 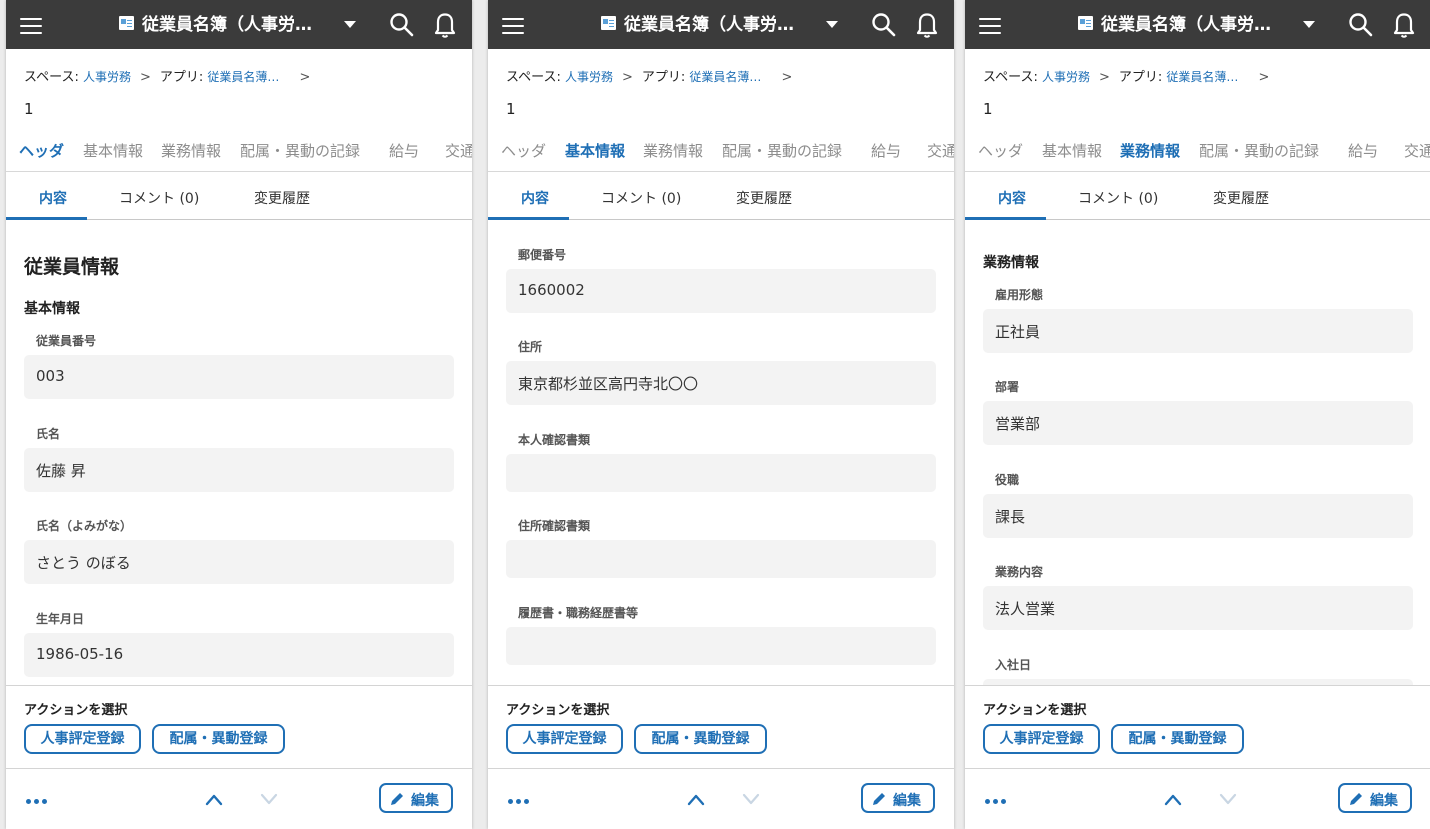 What do you see at coordinates (1019, 572) in the screenshot?
I see `field-label: 業務内容` at bounding box center [1019, 572].